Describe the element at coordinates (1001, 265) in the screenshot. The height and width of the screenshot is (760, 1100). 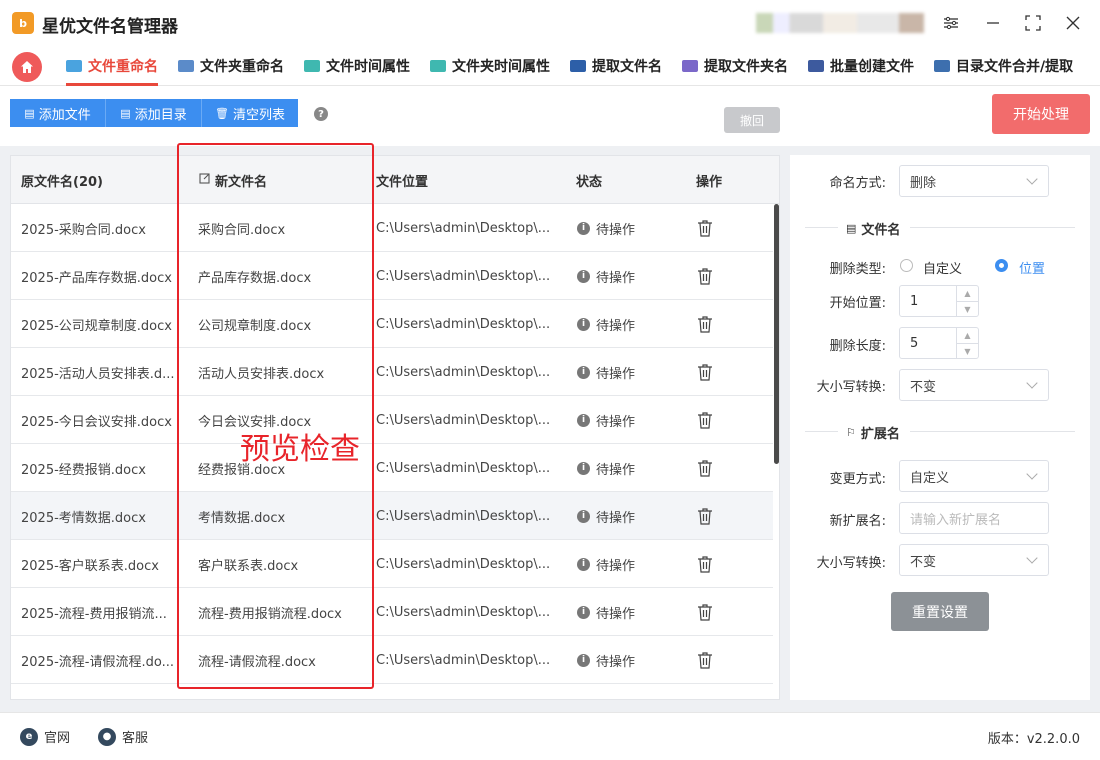
I see `radio-position` at that location.